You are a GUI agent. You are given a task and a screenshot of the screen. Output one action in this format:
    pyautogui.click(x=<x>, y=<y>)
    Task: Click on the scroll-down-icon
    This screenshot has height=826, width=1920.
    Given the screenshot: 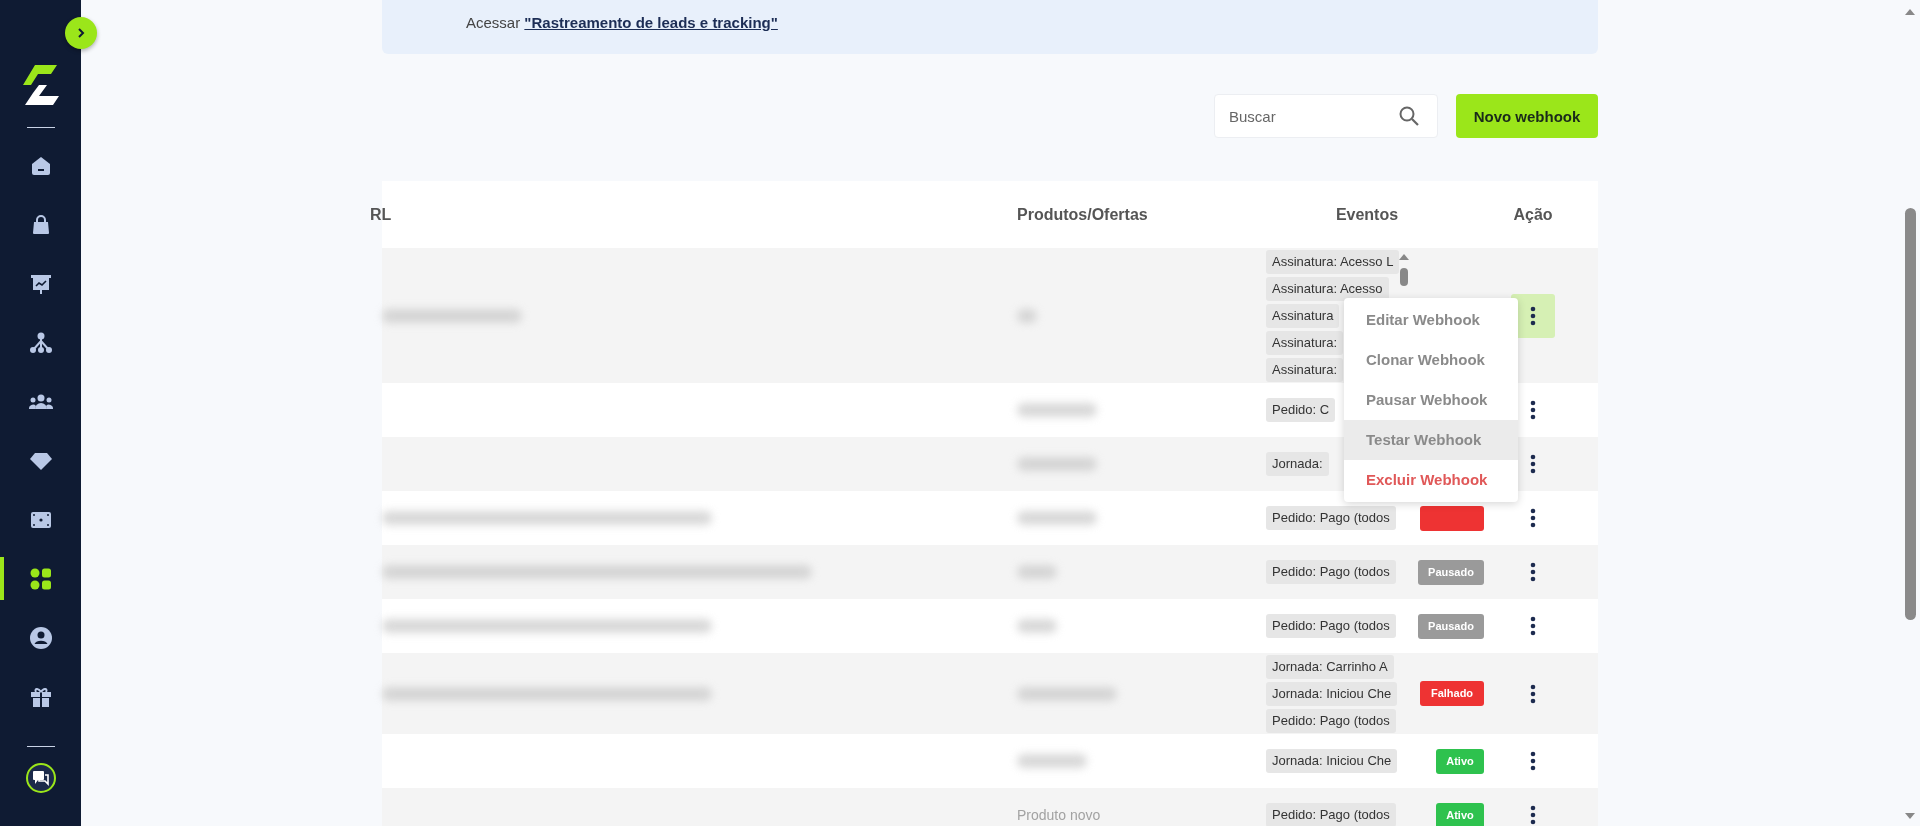 What is the action you would take?
    pyautogui.click(x=1910, y=816)
    